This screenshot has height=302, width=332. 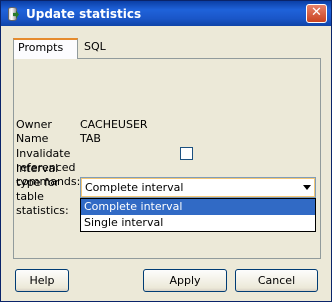 What do you see at coordinates (166, 13) in the screenshot?
I see `title-bar: Update statistics ✕` at bounding box center [166, 13].